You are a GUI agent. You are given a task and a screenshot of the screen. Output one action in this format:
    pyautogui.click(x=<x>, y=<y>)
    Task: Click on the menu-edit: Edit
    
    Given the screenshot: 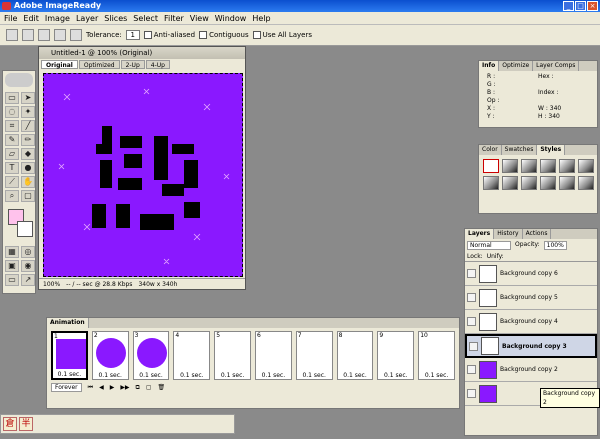 What is the action you would take?
    pyautogui.click(x=31, y=18)
    